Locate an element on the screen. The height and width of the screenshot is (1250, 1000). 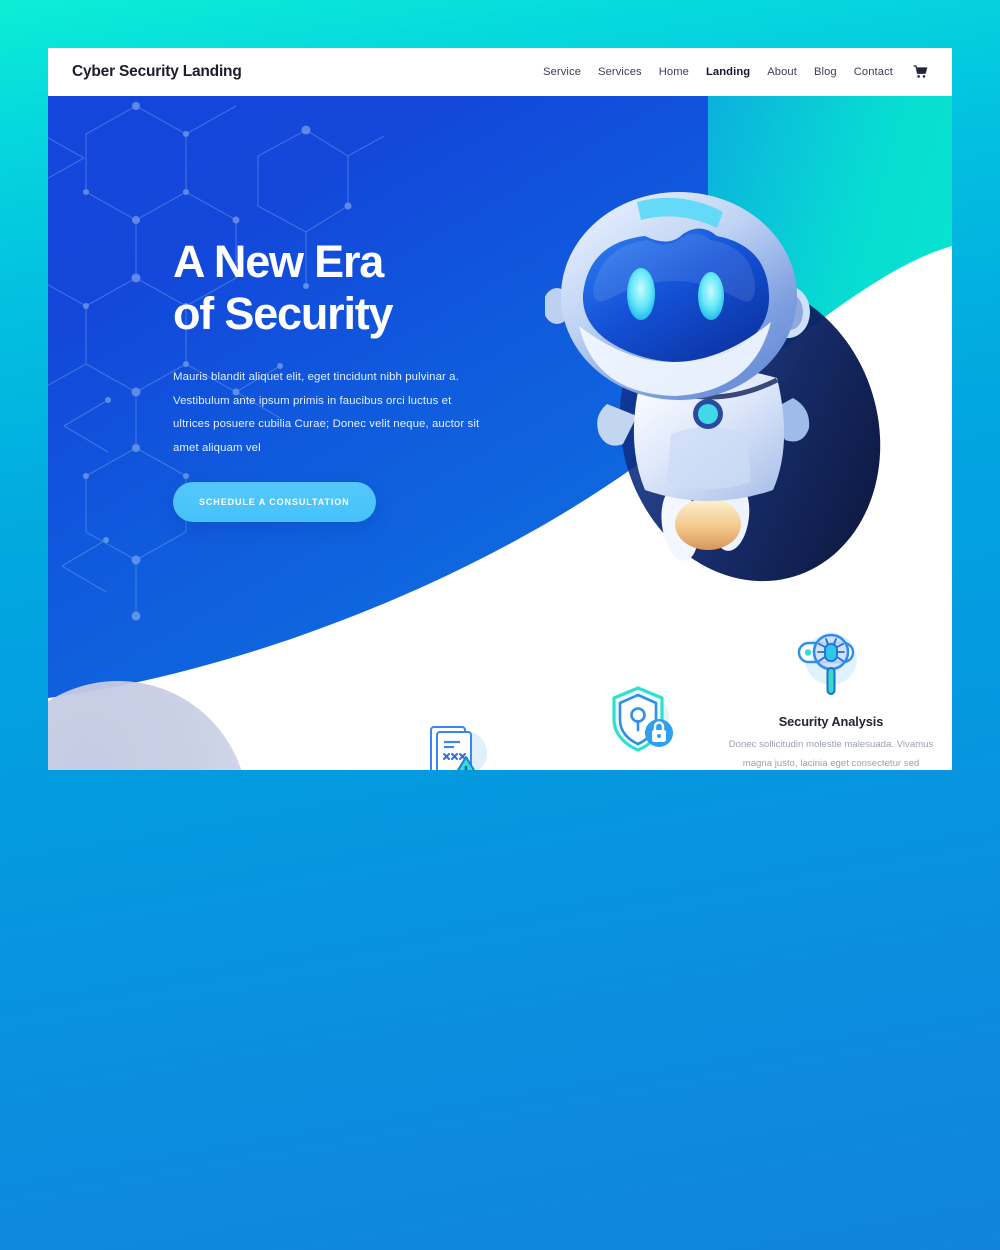
shopping-cart-icon is located at coordinates (920, 72).